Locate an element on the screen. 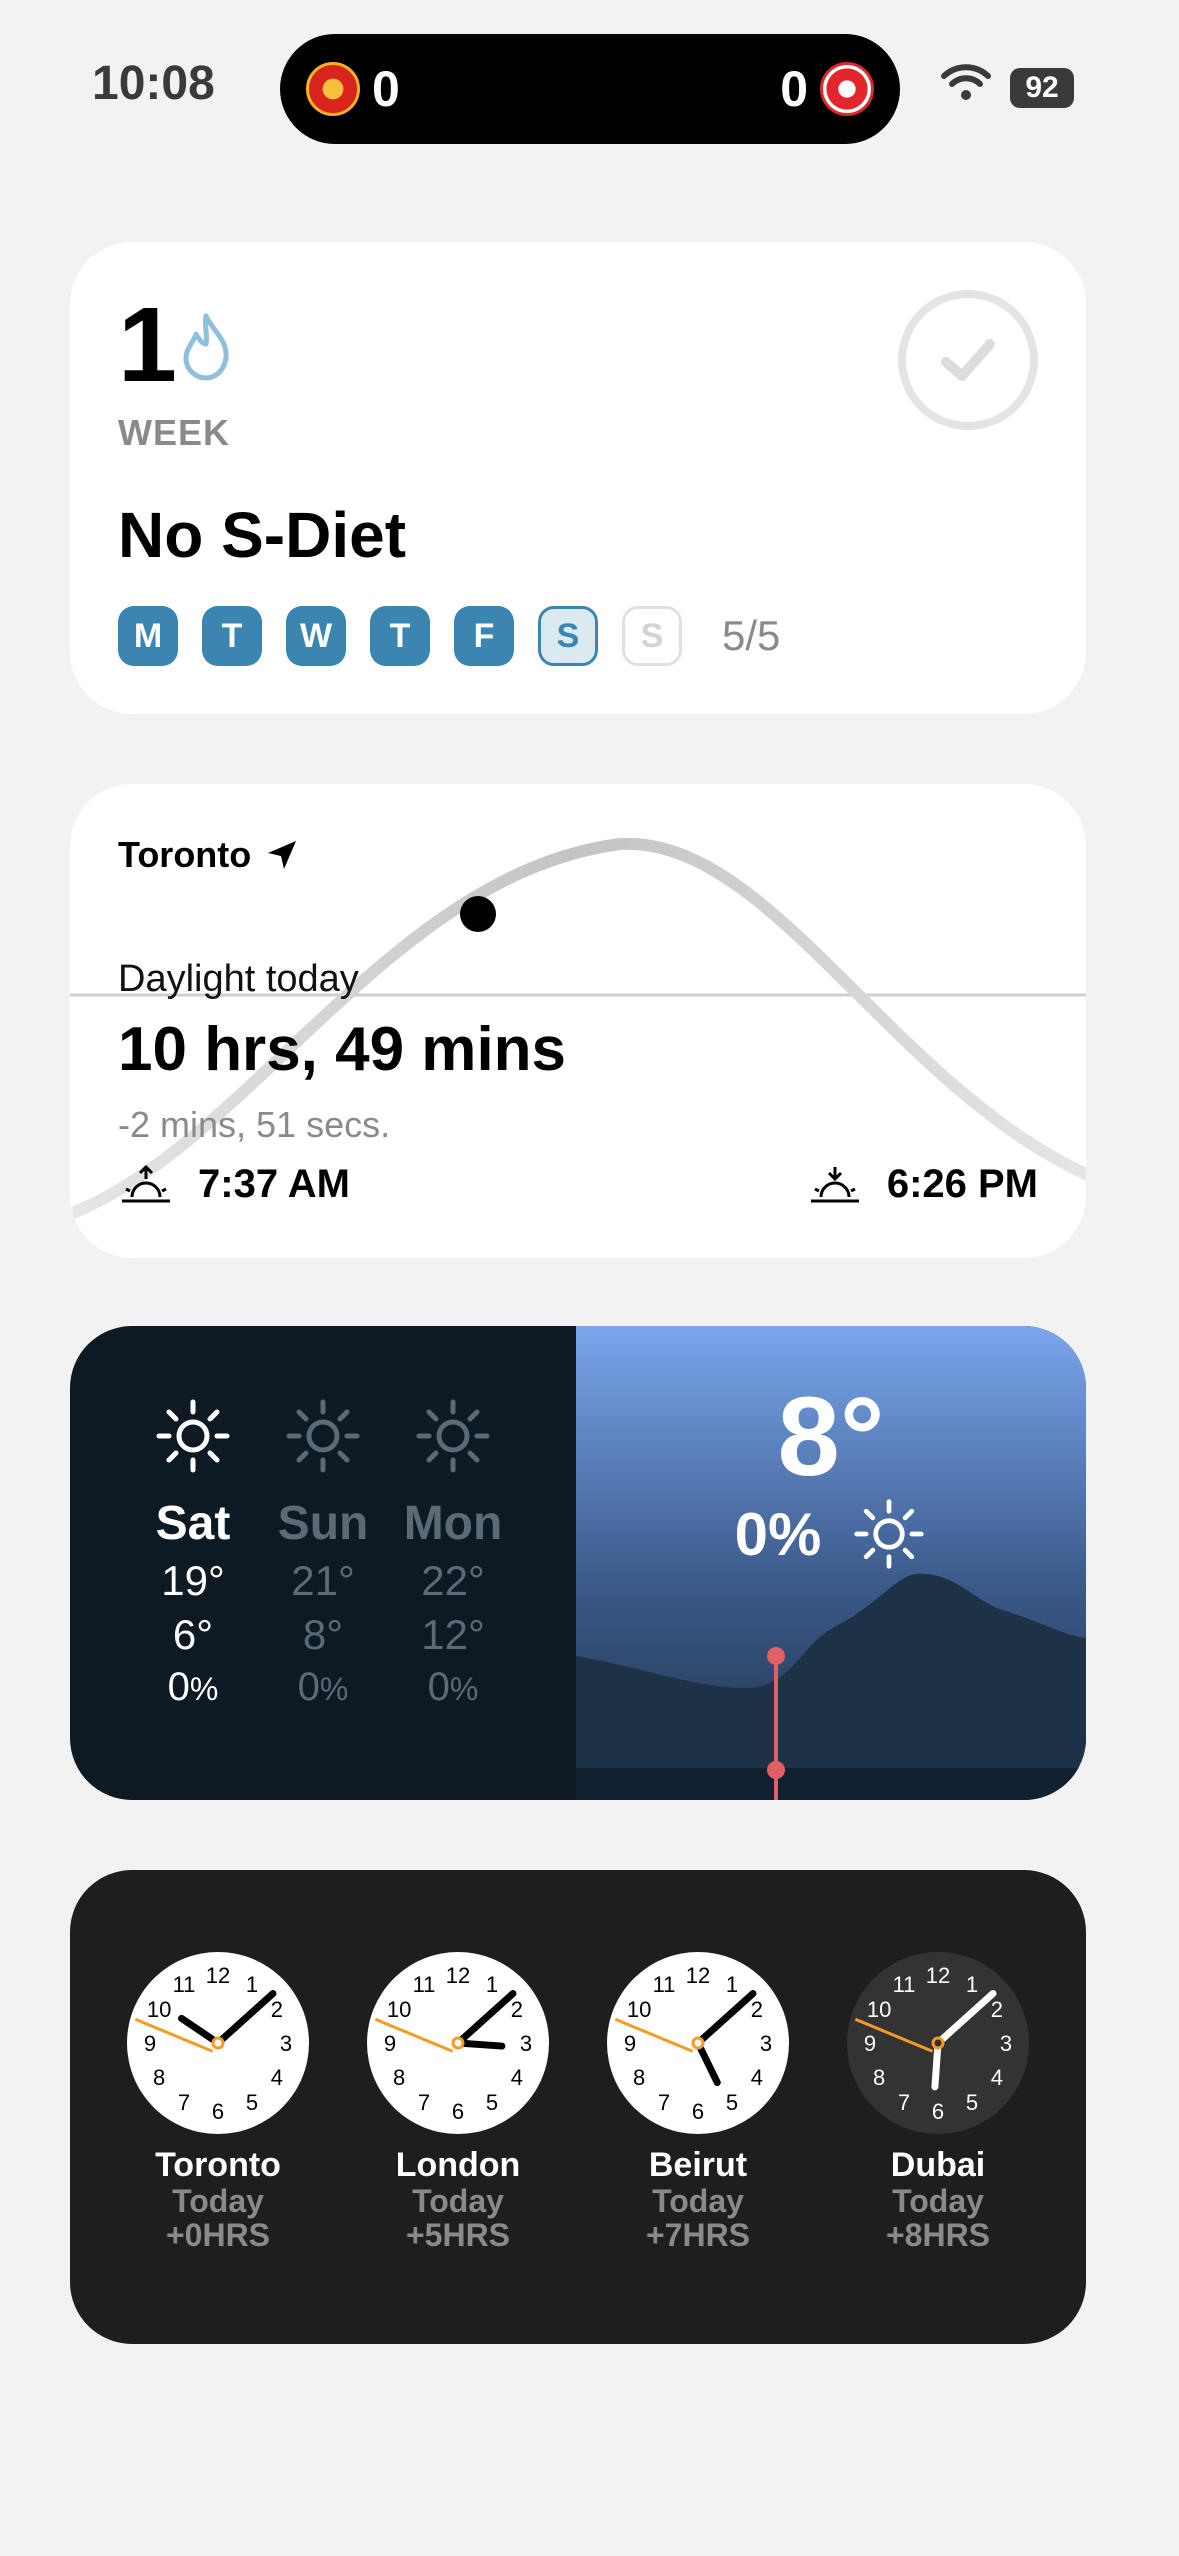 The width and height of the screenshot is (1179, 2556). live-activity-score: 0 0 is located at coordinates (590, 89).